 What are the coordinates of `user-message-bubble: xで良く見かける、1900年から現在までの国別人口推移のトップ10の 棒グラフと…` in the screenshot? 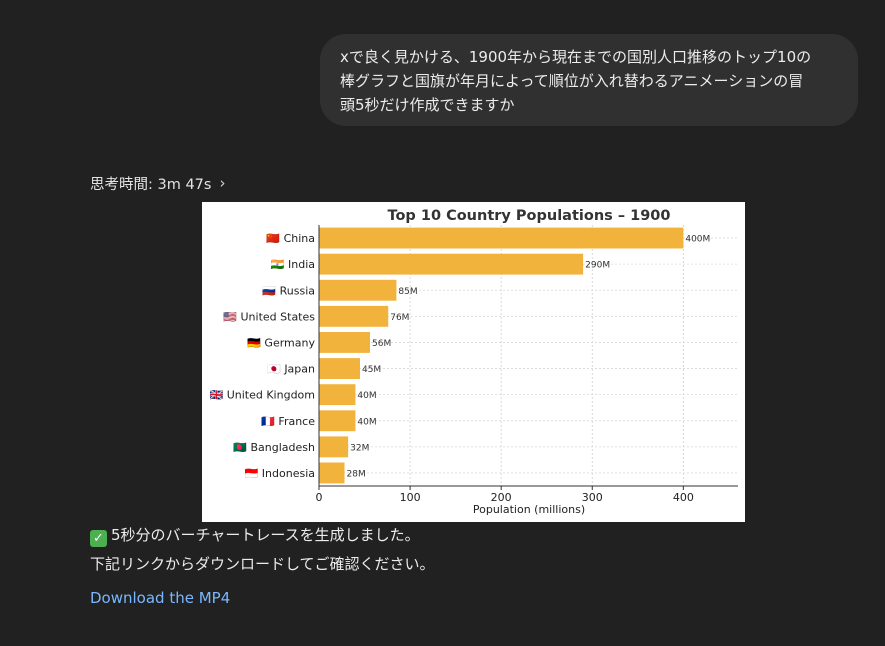 It's located at (589, 80).